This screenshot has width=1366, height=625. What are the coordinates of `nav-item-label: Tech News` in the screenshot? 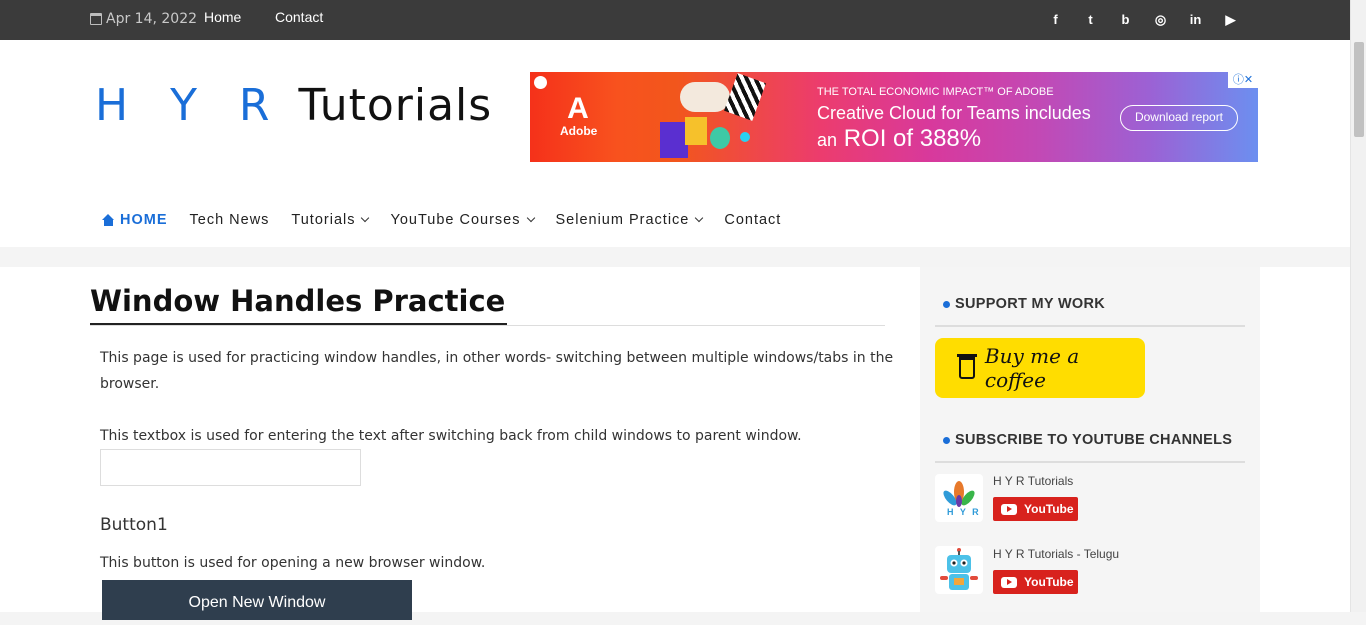 It's located at (229, 220).